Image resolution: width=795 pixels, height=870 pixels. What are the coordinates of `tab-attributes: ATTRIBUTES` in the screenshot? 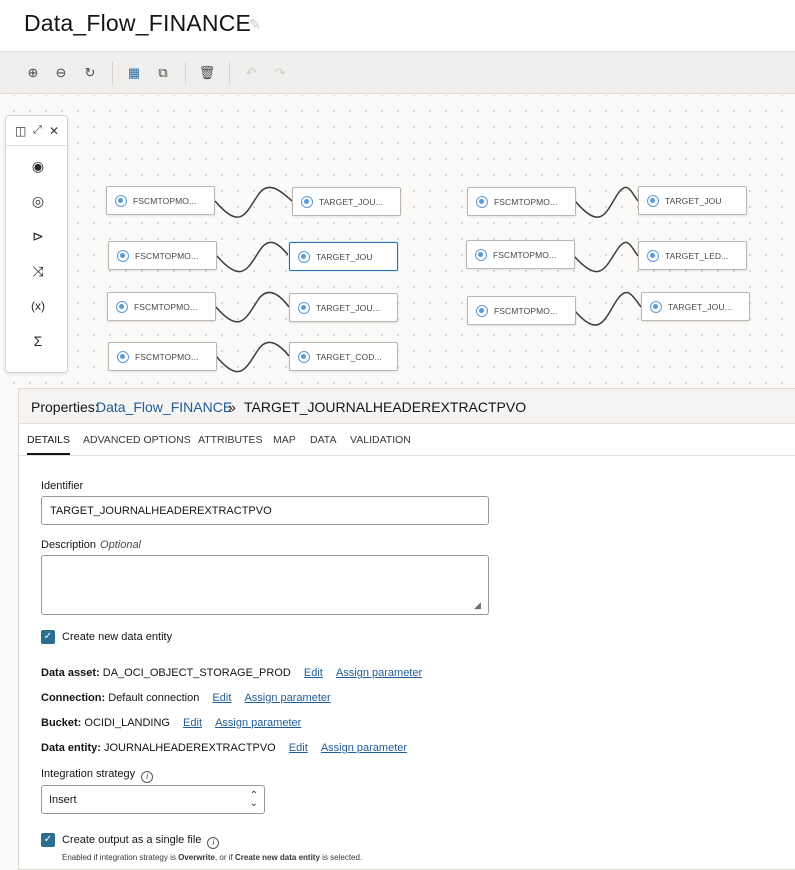 It's located at (230, 440).